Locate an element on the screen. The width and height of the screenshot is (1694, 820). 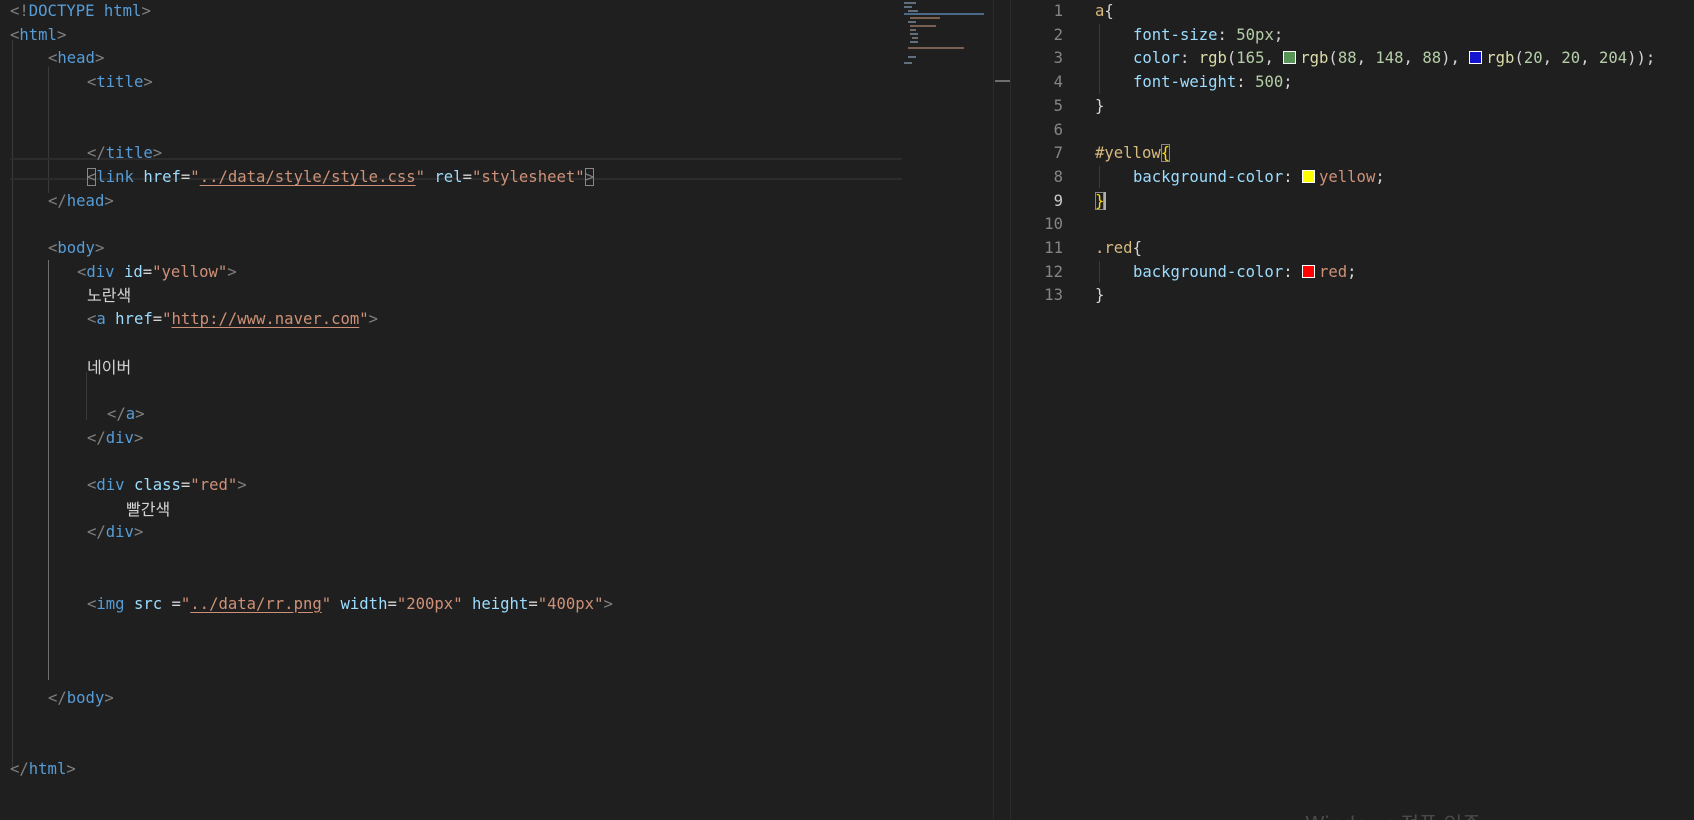
line-number: 2 is located at coordinates (1058, 34).